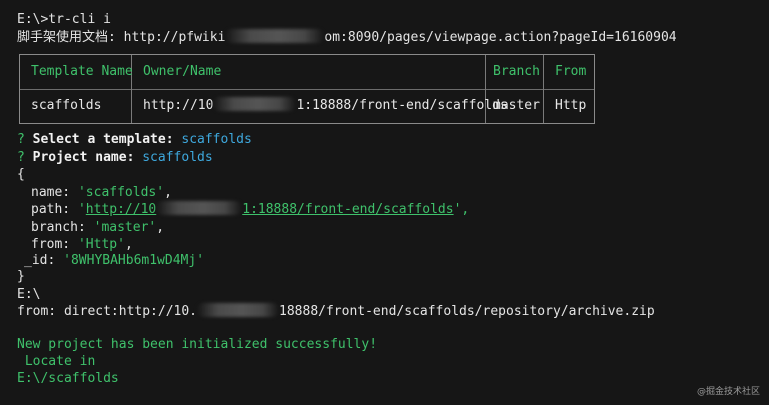  Describe the element at coordinates (103, 139) in the screenshot. I see `prompt-label: Select a template:` at that location.